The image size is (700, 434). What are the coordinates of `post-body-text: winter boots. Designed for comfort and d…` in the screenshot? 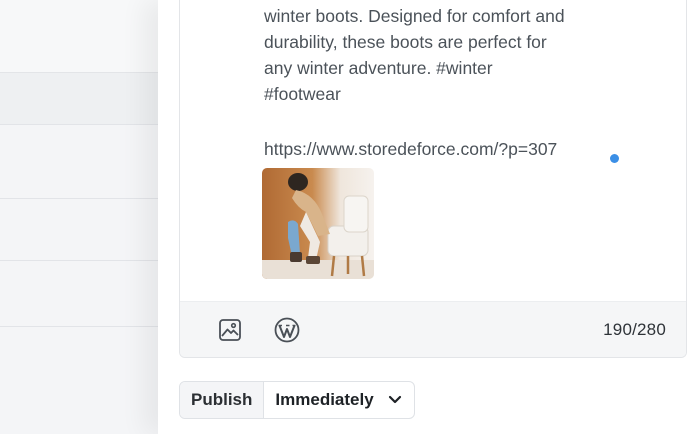 It's located at (444, 55).